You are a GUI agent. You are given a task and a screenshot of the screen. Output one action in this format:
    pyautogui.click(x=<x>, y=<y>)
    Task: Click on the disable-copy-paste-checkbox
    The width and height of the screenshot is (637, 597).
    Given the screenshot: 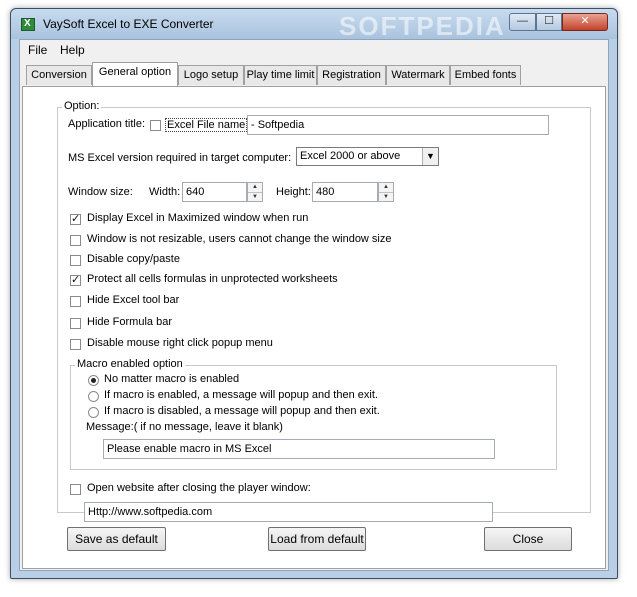 What is the action you would take?
    pyautogui.click(x=75, y=260)
    